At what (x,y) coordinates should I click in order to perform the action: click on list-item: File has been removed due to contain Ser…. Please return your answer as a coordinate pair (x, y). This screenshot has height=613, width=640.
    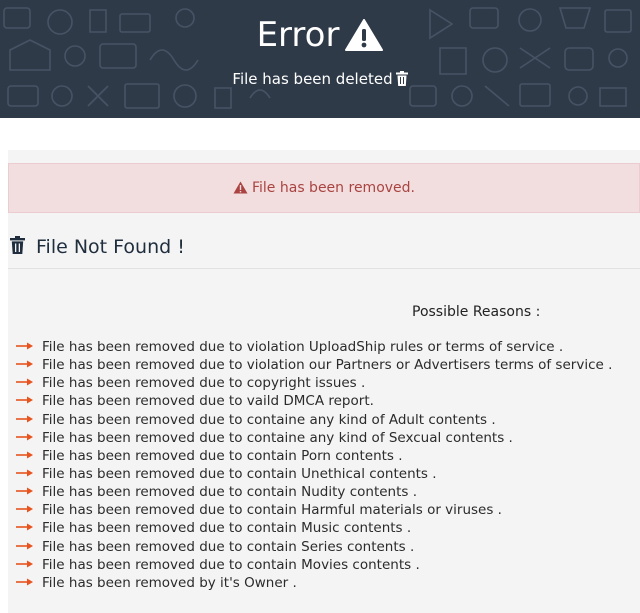
    Looking at the image, I should click on (314, 547).